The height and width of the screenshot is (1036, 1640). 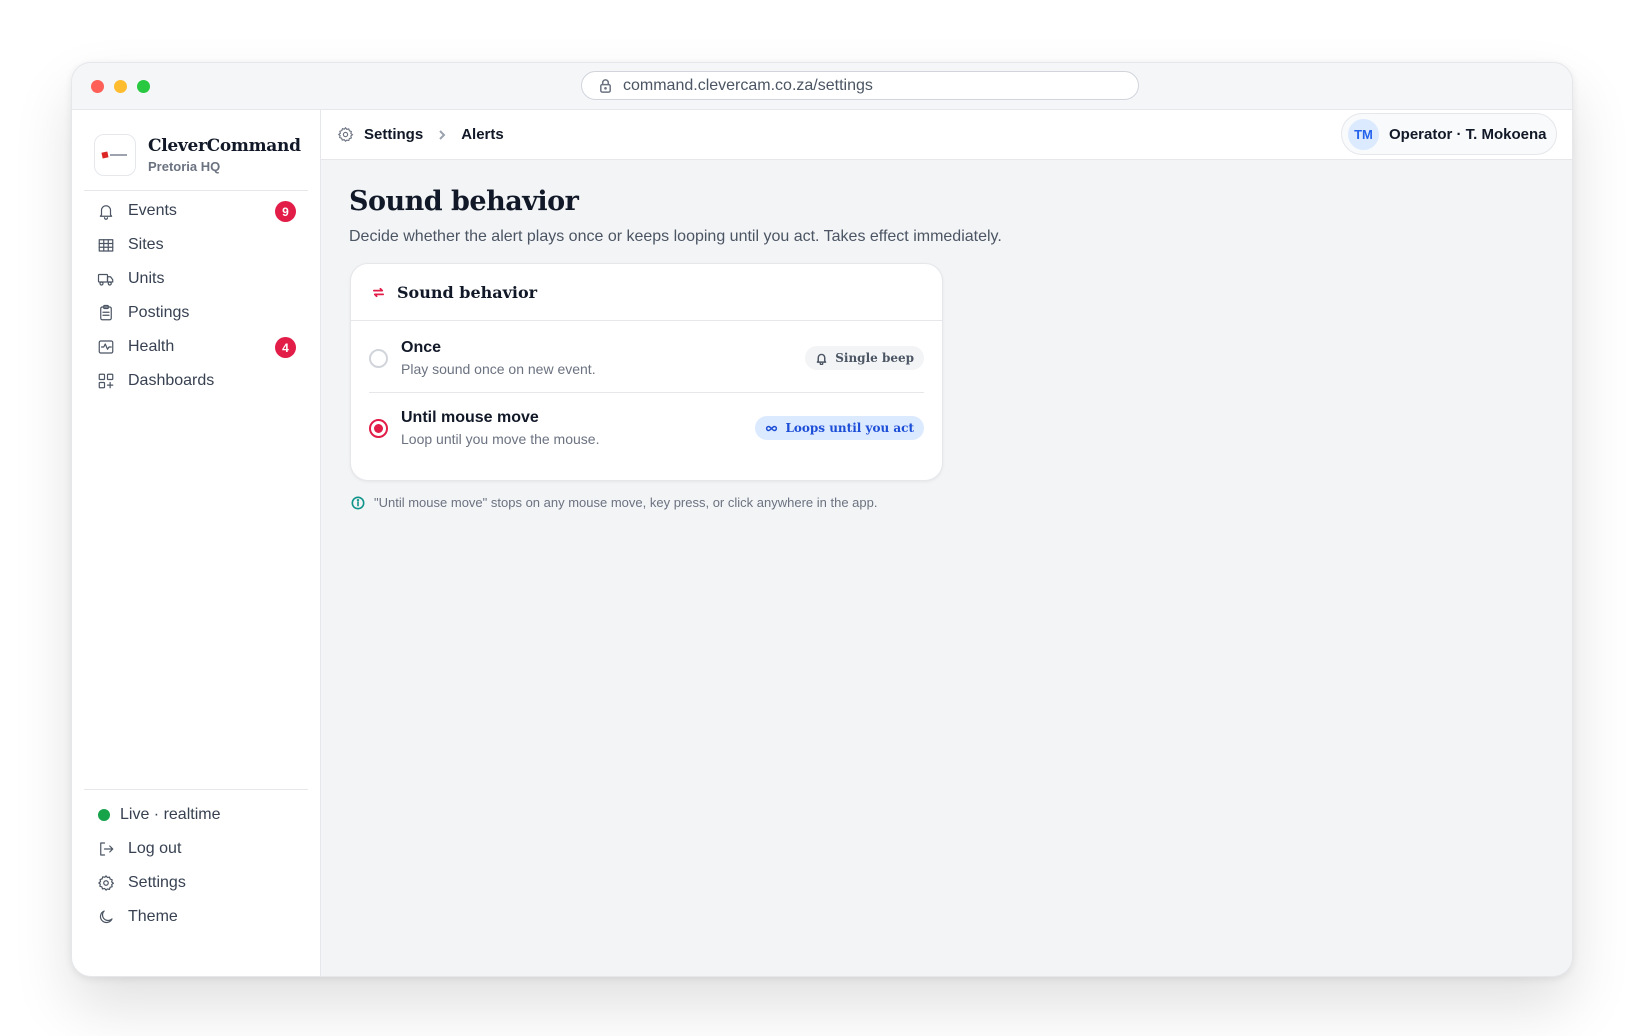 I want to click on brand-logo, so click(x=115, y=155).